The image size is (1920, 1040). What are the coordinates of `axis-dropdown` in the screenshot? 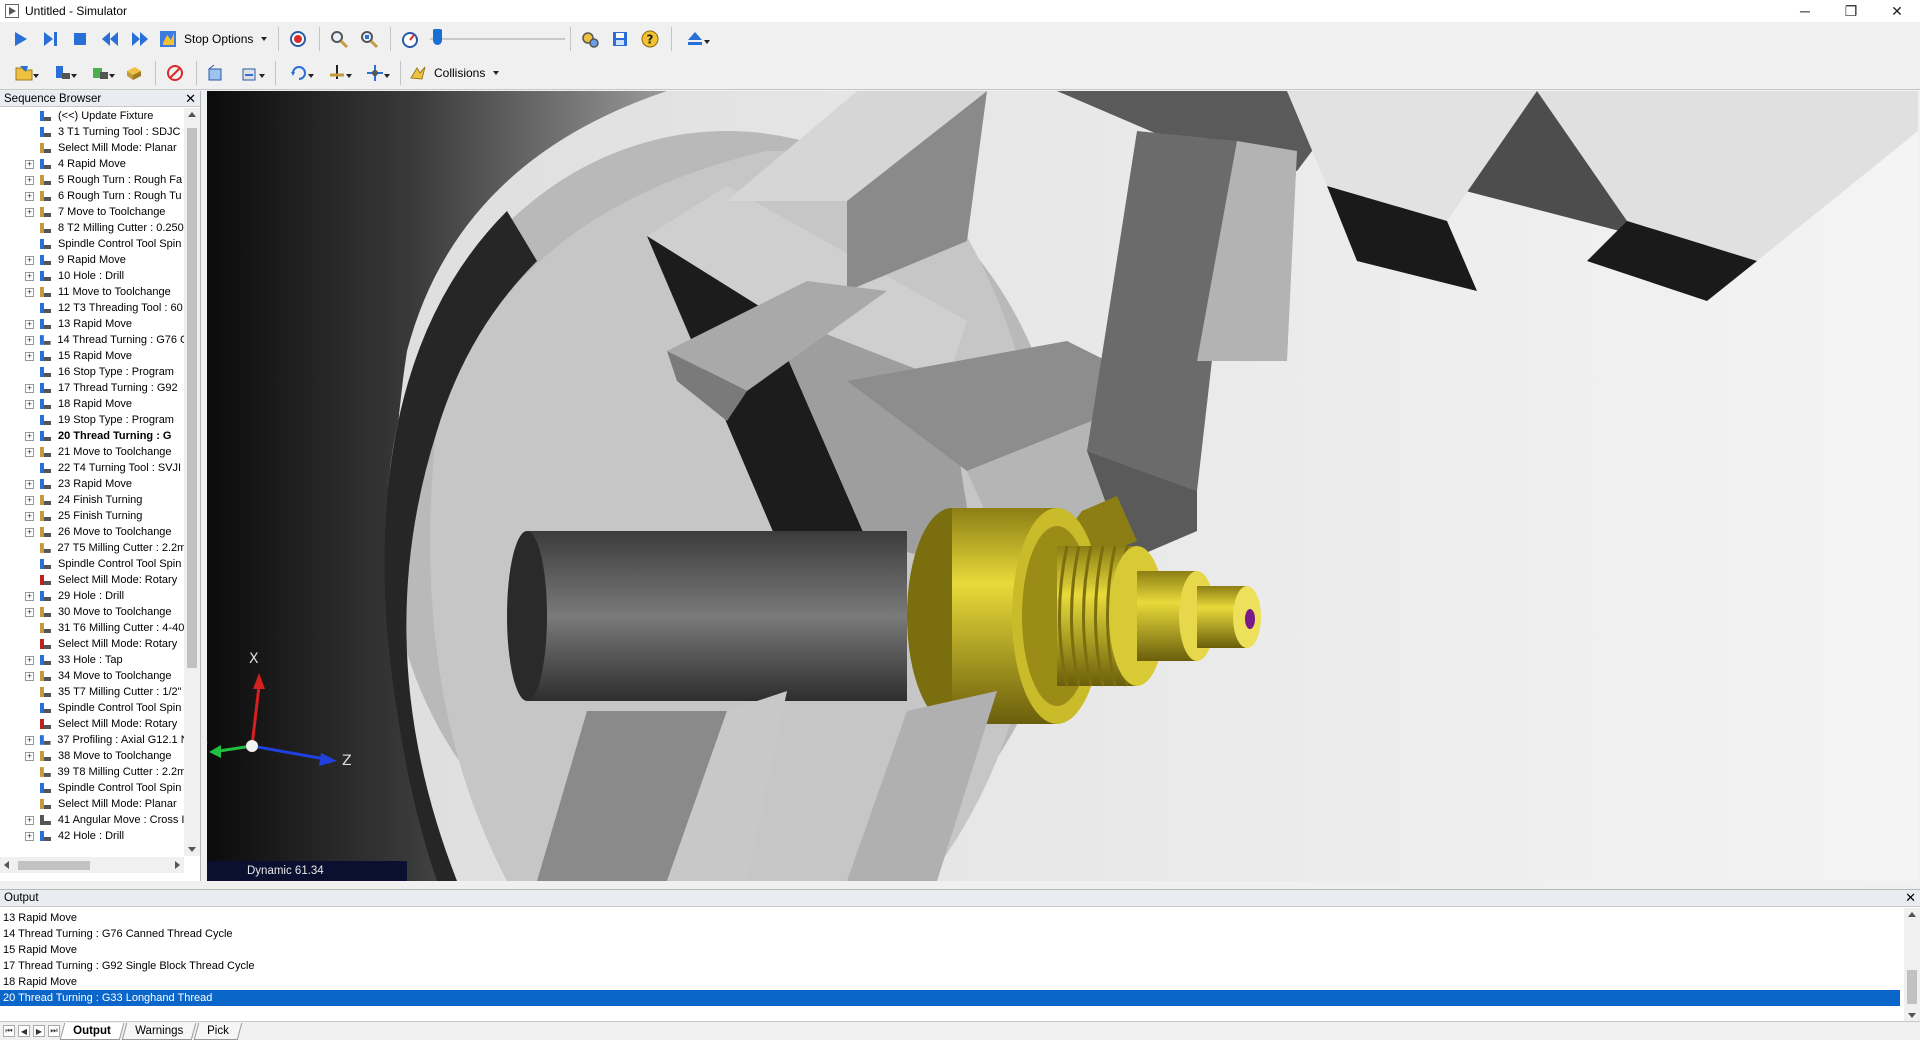 It's located at (337, 73).